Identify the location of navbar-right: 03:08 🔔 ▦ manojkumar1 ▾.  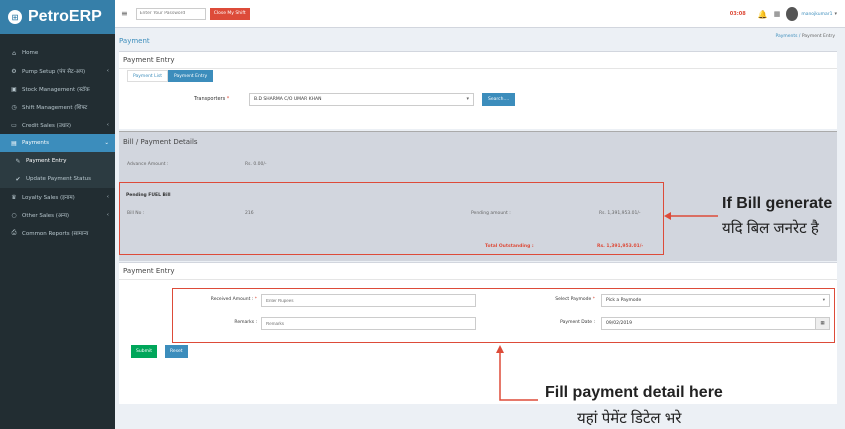
(783, 14).